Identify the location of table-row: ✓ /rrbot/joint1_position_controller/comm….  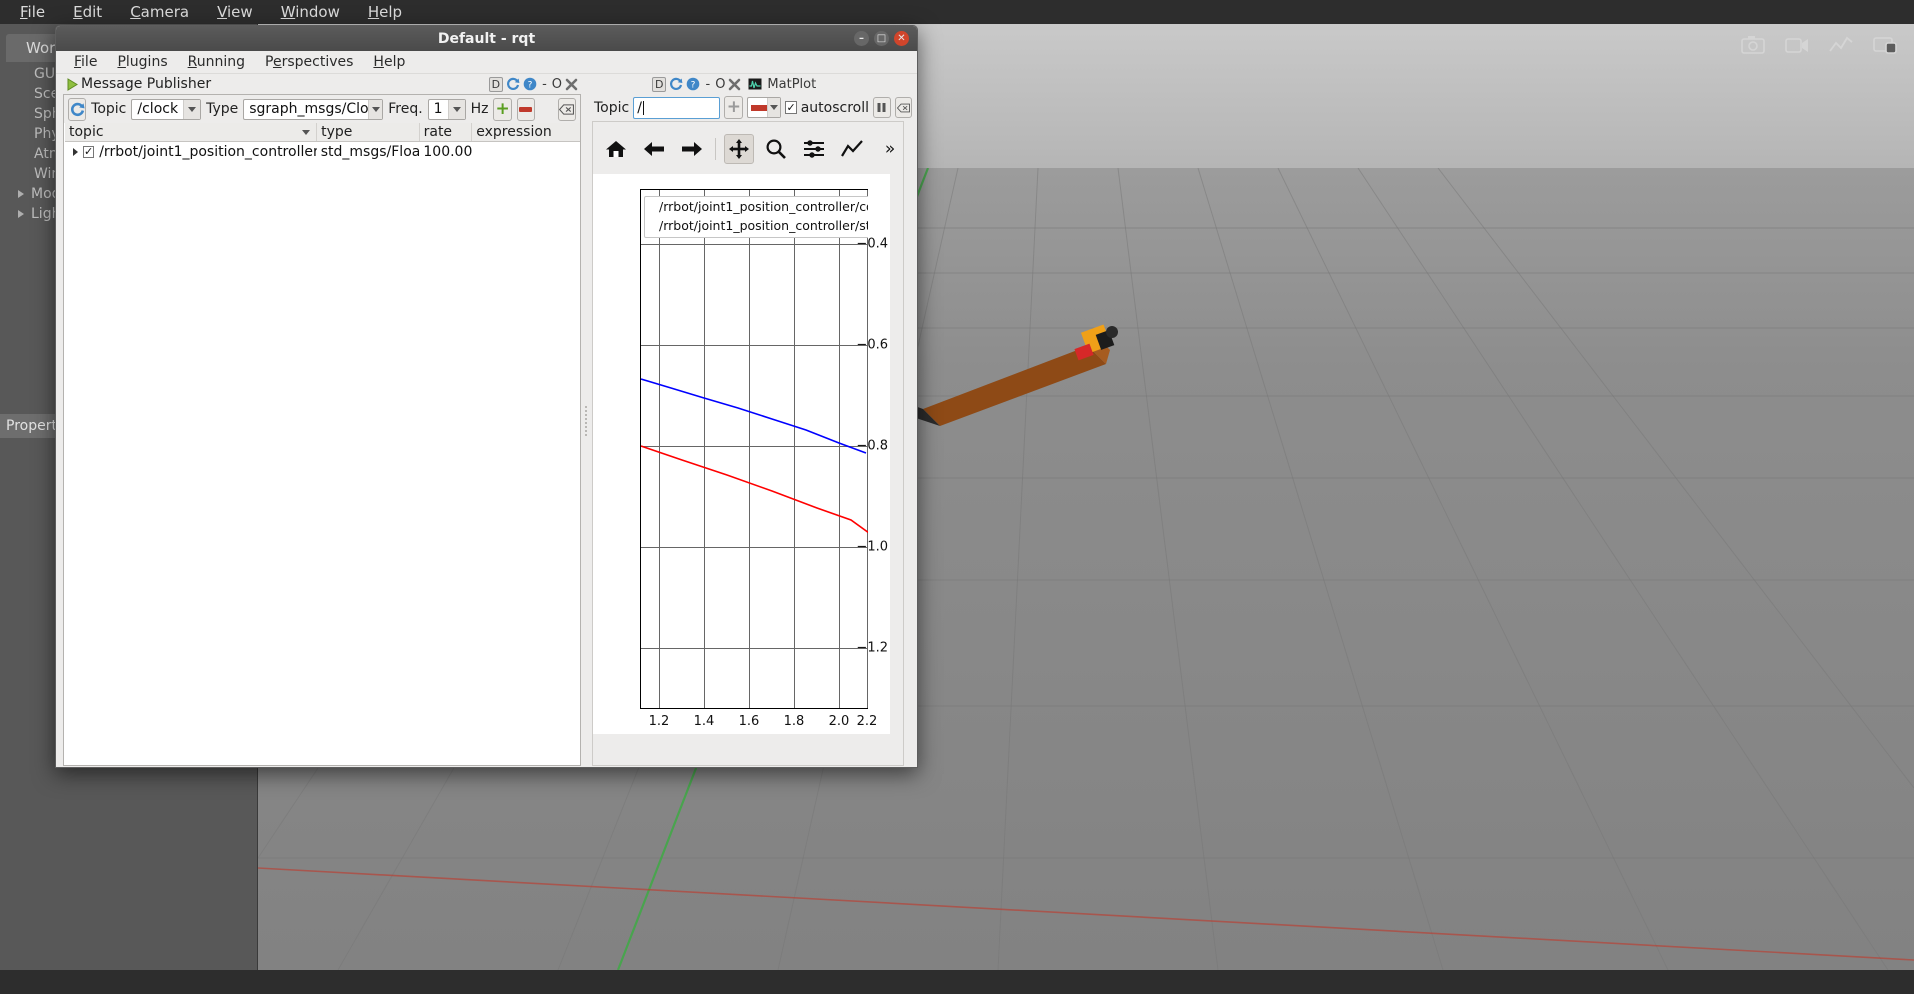
(322, 151).